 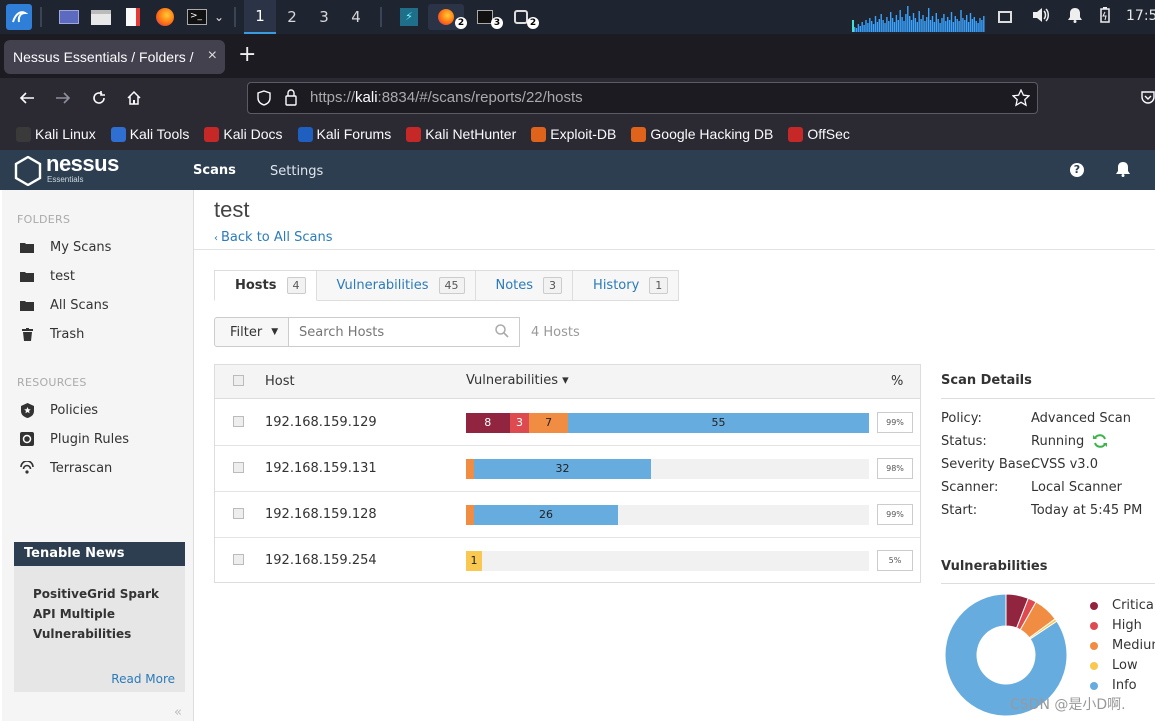 I want to click on shield-icon, so click(x=264, y=100).